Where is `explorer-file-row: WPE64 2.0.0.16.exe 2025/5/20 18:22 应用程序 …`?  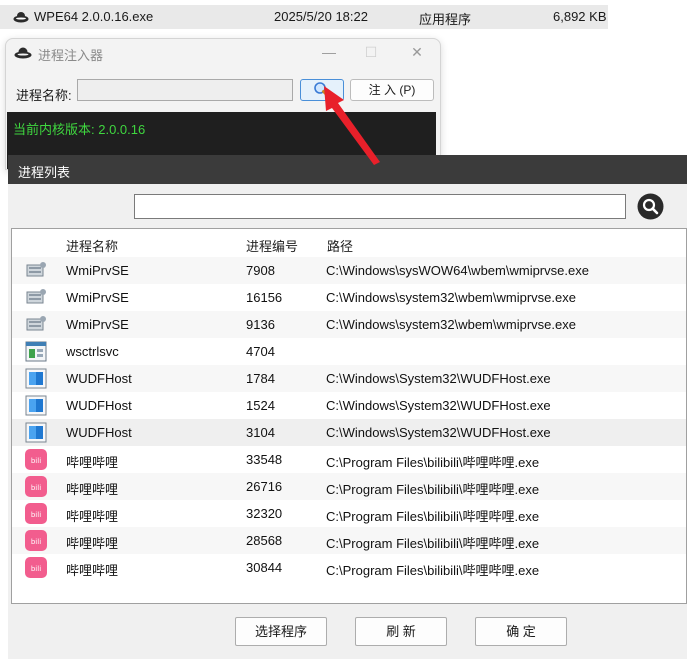
explorer-file-row: WPE64 2.0.0.16.exe 2025/5/20 18:22 应用程序 … is located at coordinates (304, 17).